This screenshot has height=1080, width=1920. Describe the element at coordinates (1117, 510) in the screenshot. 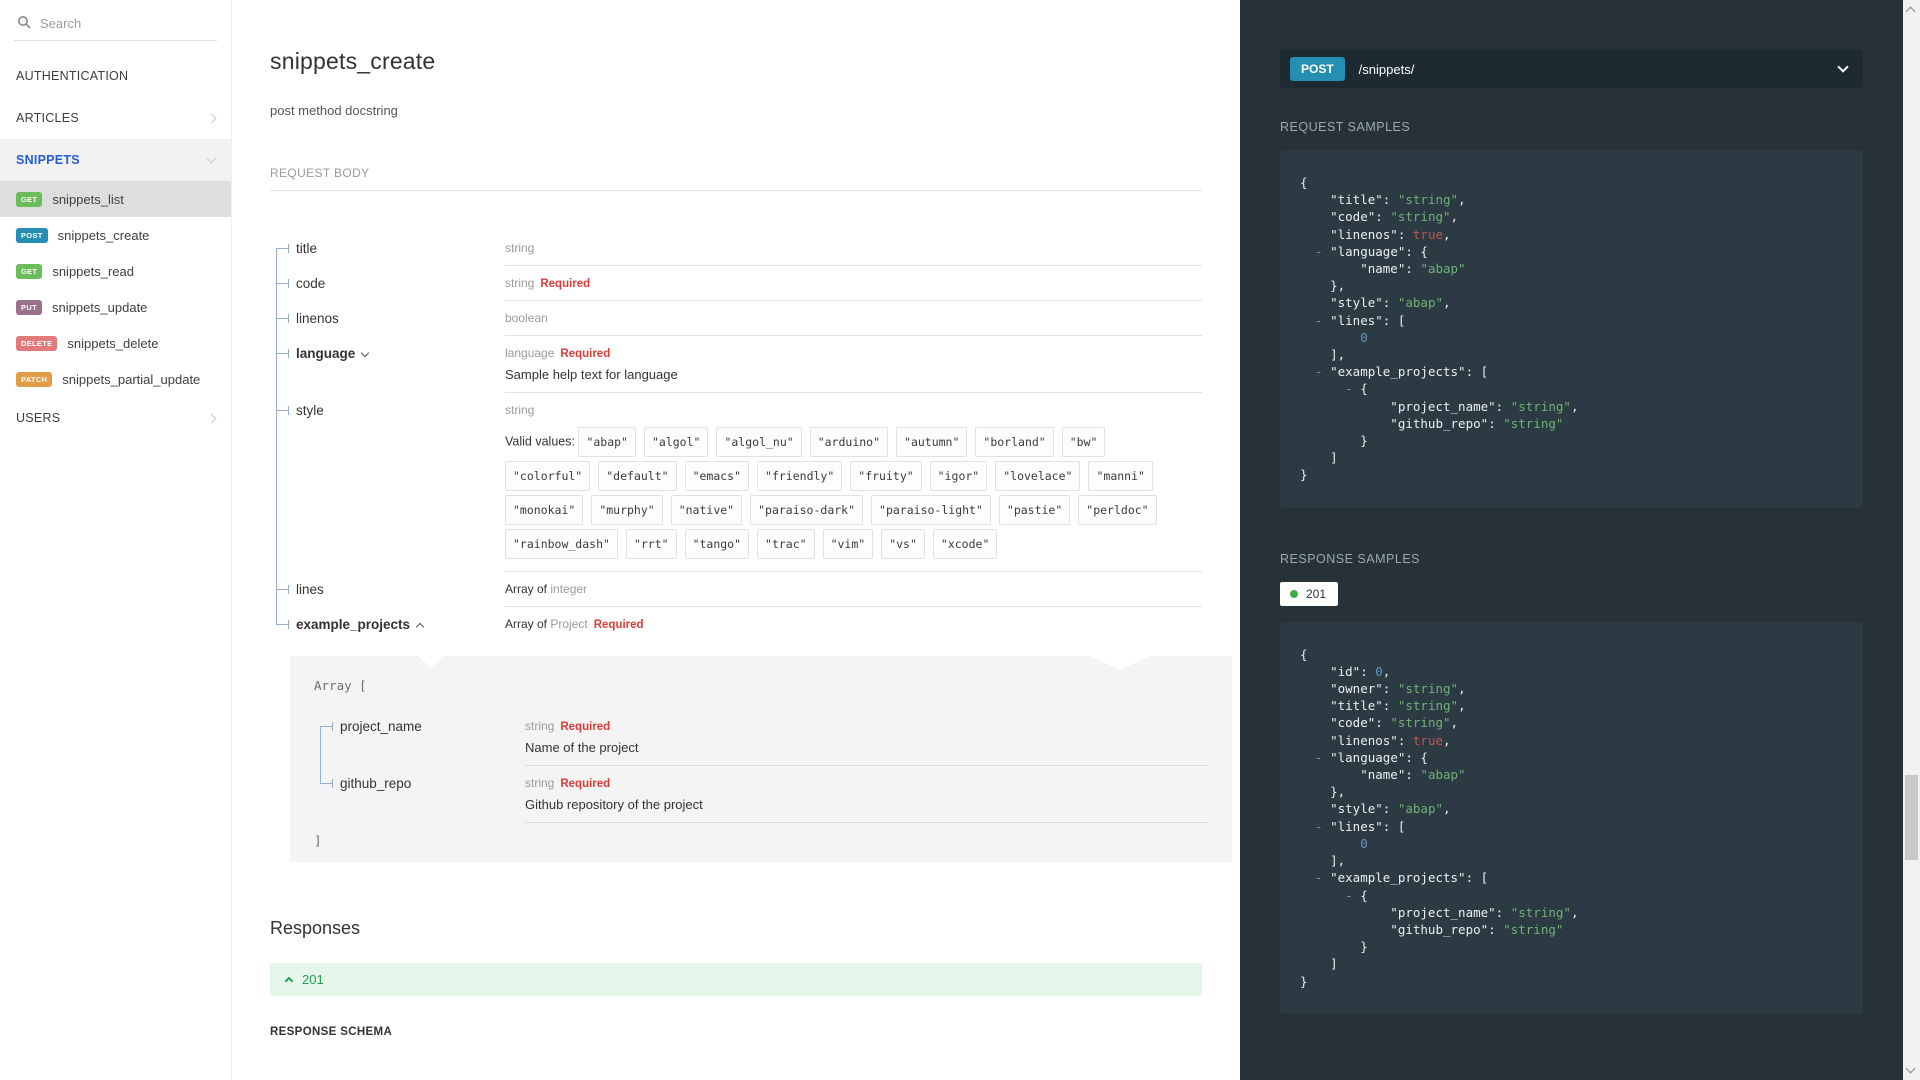

I see `valid-value-chip: "perldoc"` at that location.